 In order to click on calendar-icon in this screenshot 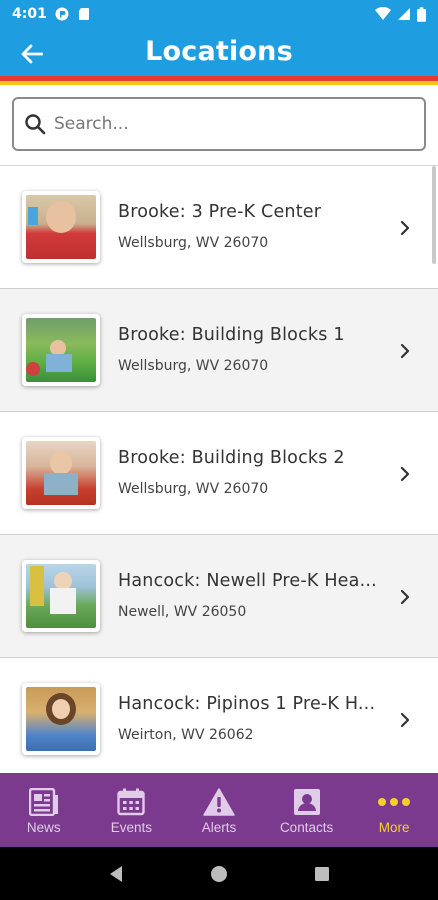, I will do `click(131, 802)`.